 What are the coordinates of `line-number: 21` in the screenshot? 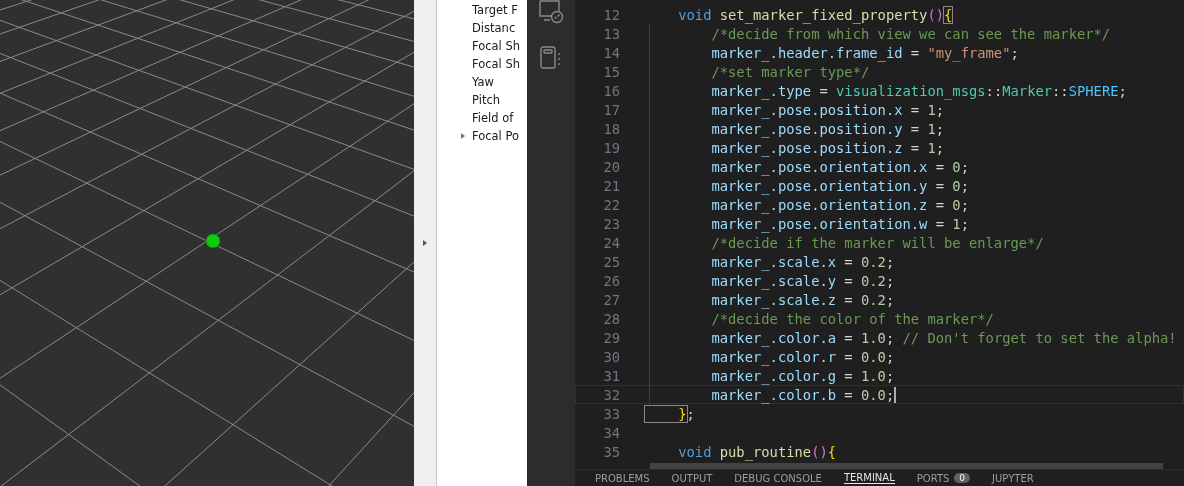 It's located at (611, 185).